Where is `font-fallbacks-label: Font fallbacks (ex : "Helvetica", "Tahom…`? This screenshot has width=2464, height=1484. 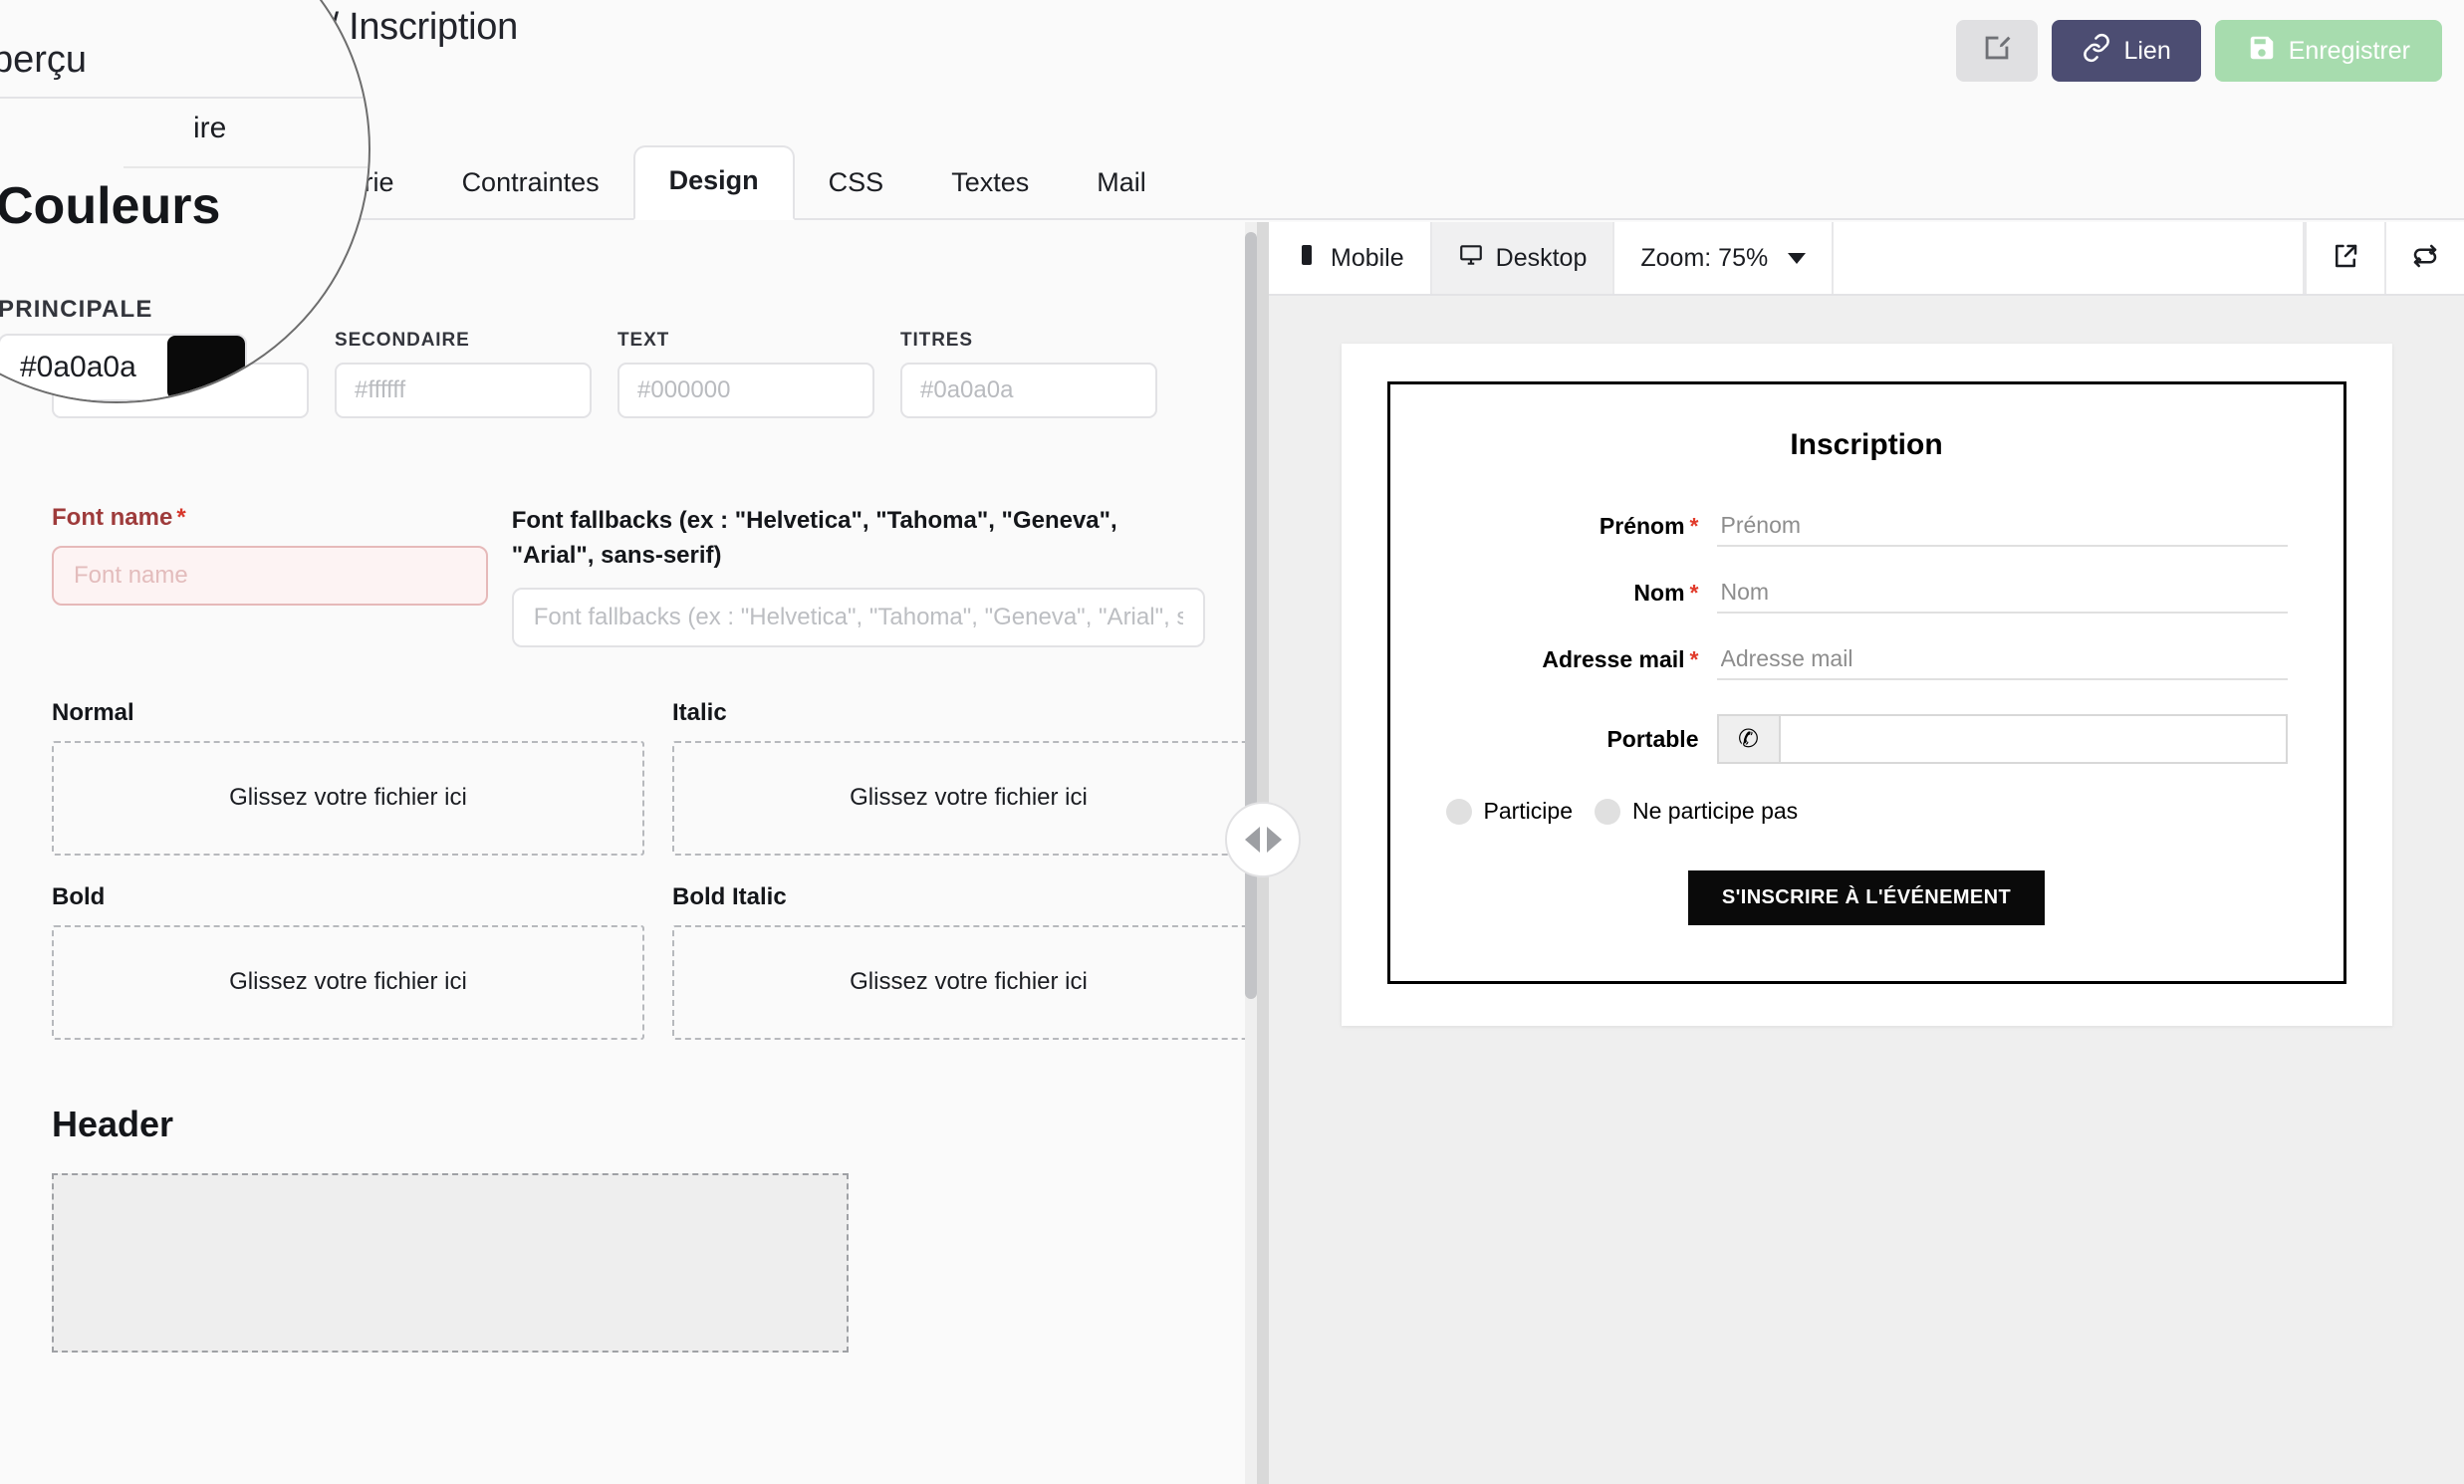
font-fallbacks-label: Font fallbacks (ex : "Helvetica", "Tahom… is located at coordinates (814, 538).